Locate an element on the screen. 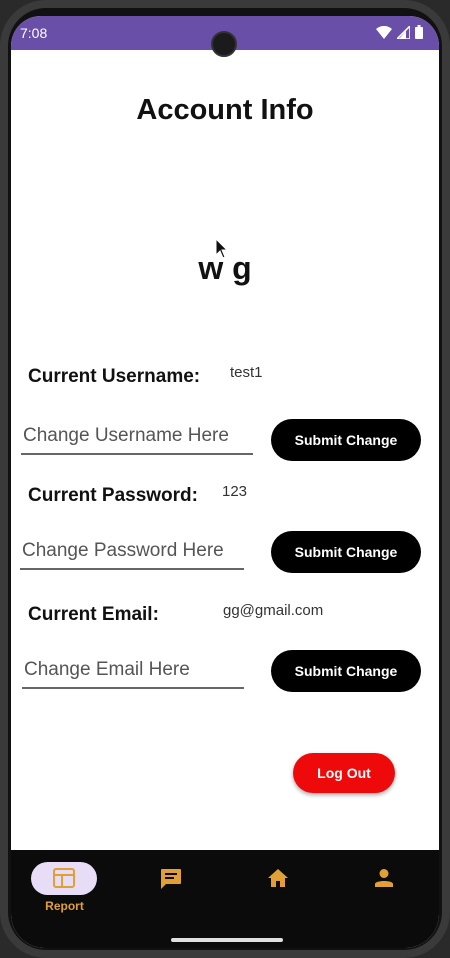 The width and height of the screenshot is (450, 958). status-time: 7:08 is located at coordinates (34, 33).